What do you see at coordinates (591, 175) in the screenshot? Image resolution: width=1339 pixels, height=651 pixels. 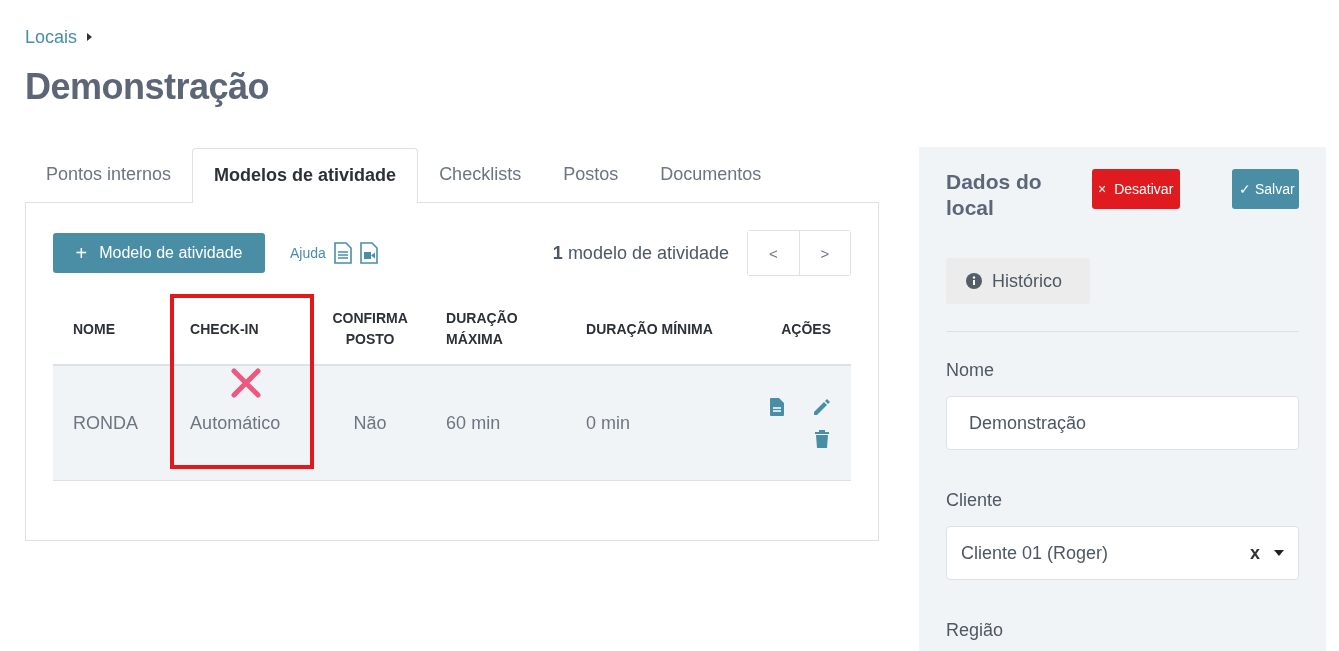 I see `tab: Postos` at bounding box center [591, 175].